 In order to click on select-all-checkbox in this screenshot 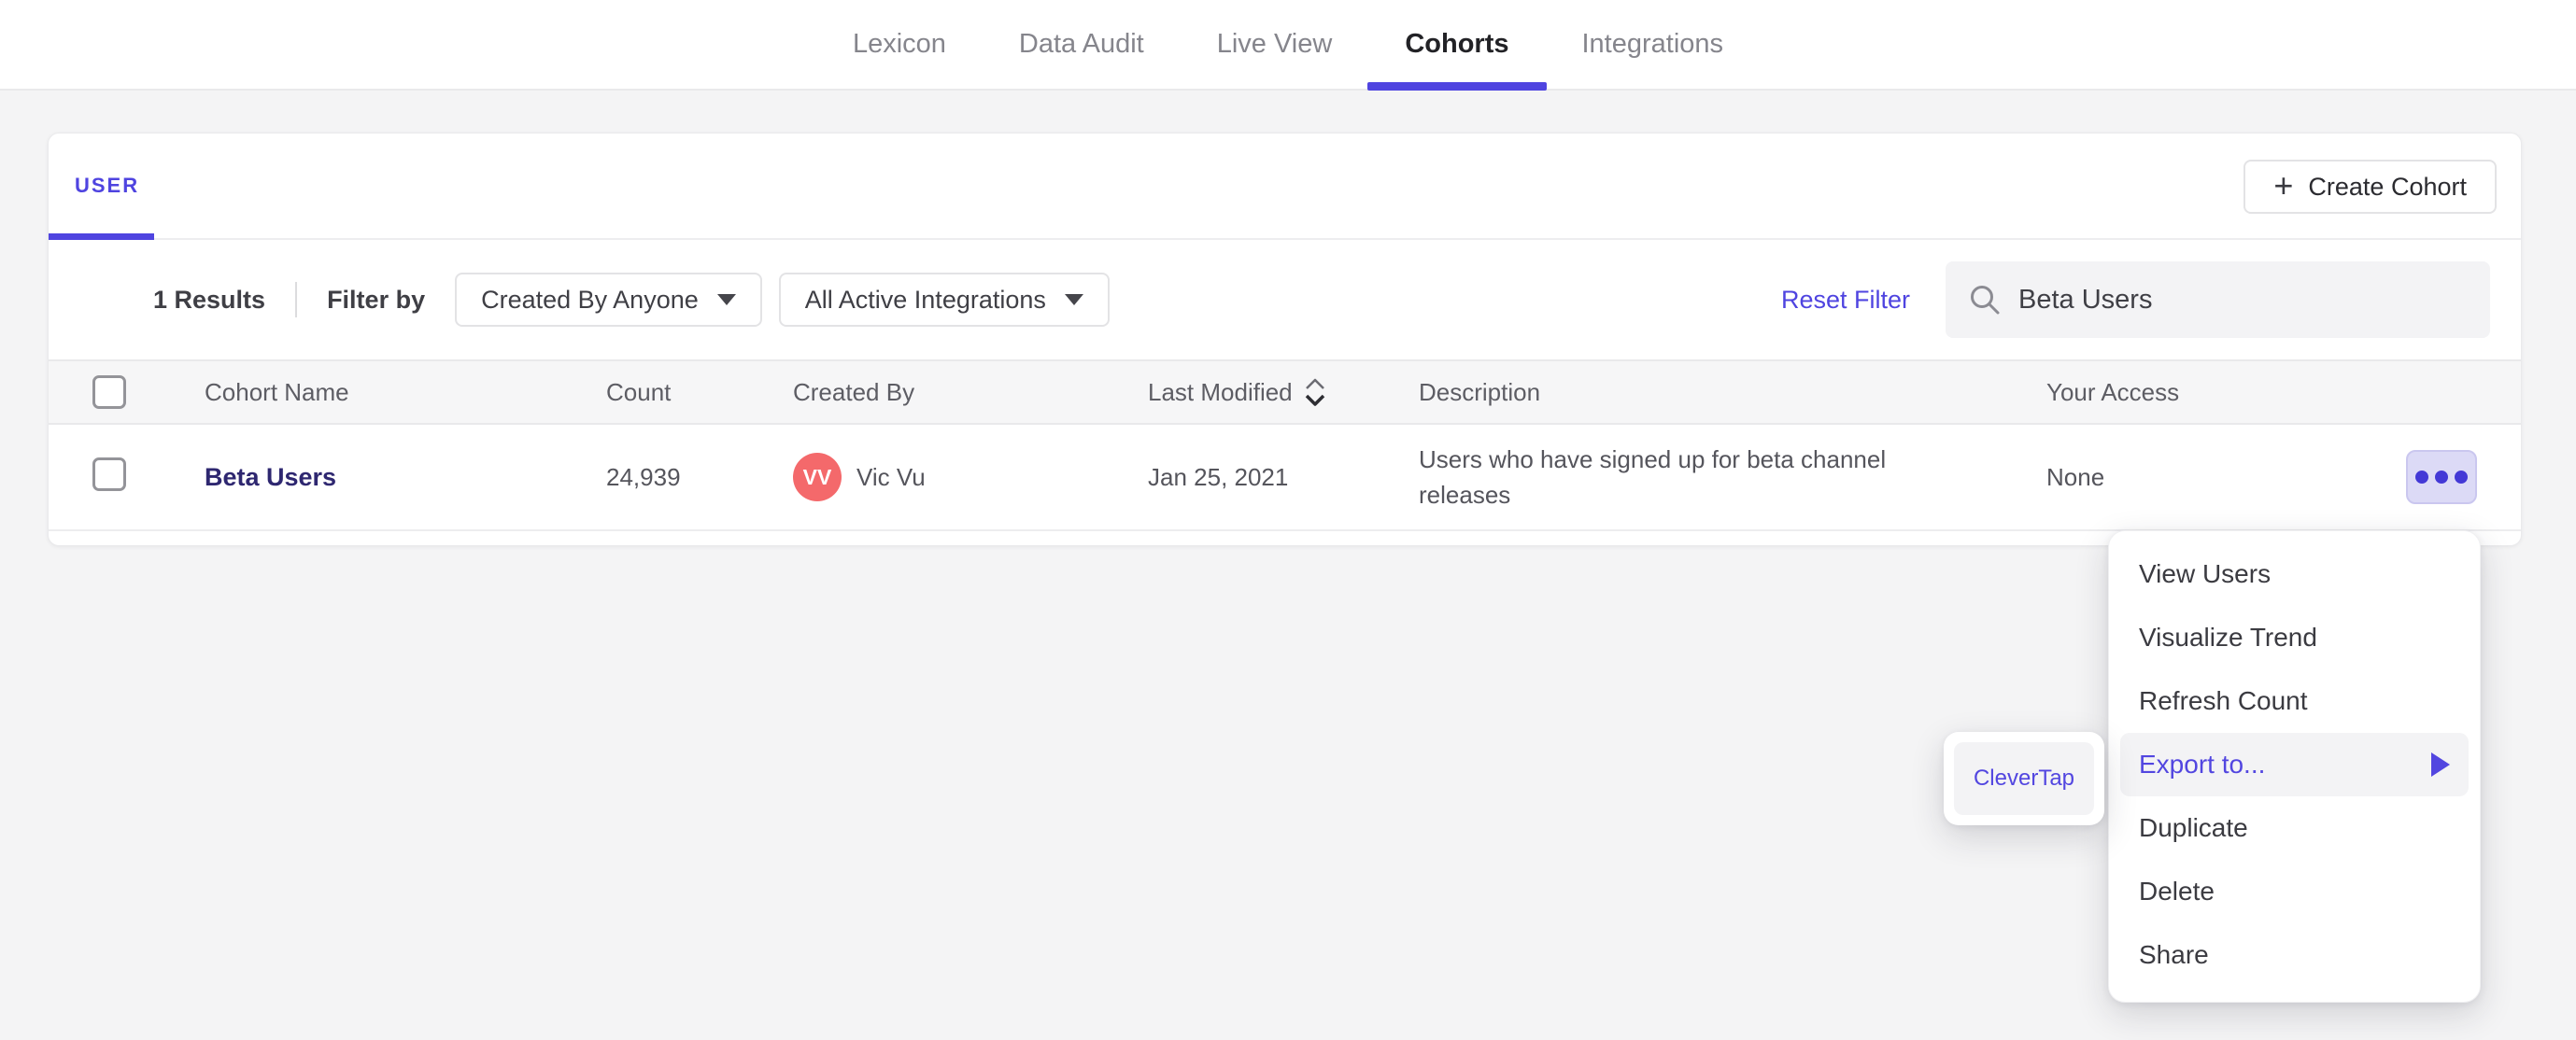, I will do `click(109, 392)`.